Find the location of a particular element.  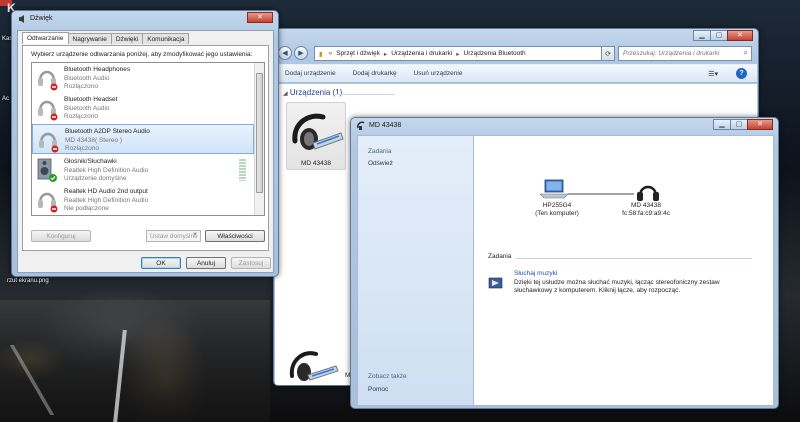

headset-address: fc:58:fa:c9:a9:4c is located at coordinates (646, 213).